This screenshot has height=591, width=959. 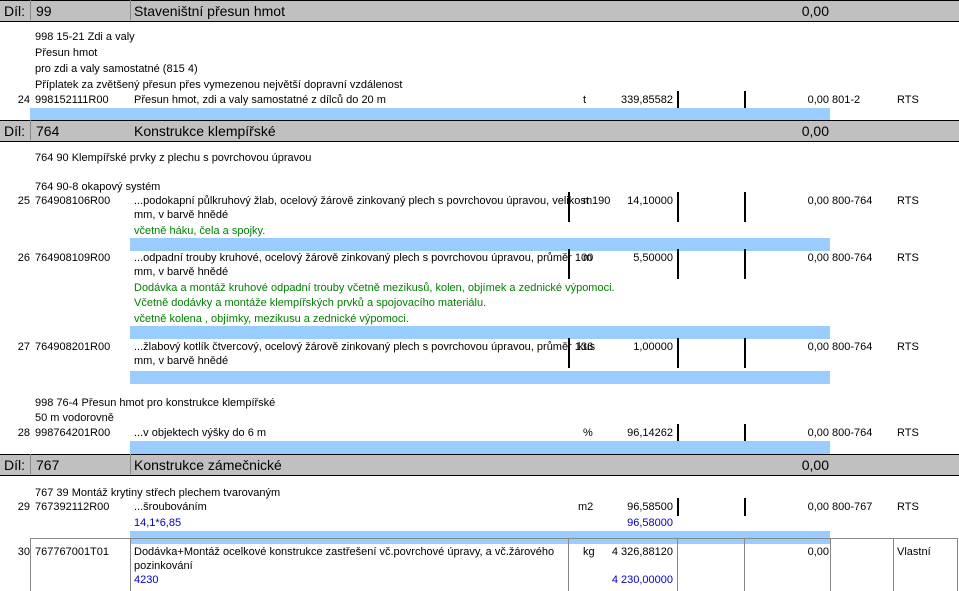 What do you see at coordinates (852, 507) in the screenshot?
I see `item-category: 800-767` at bounding box center [852, 507].